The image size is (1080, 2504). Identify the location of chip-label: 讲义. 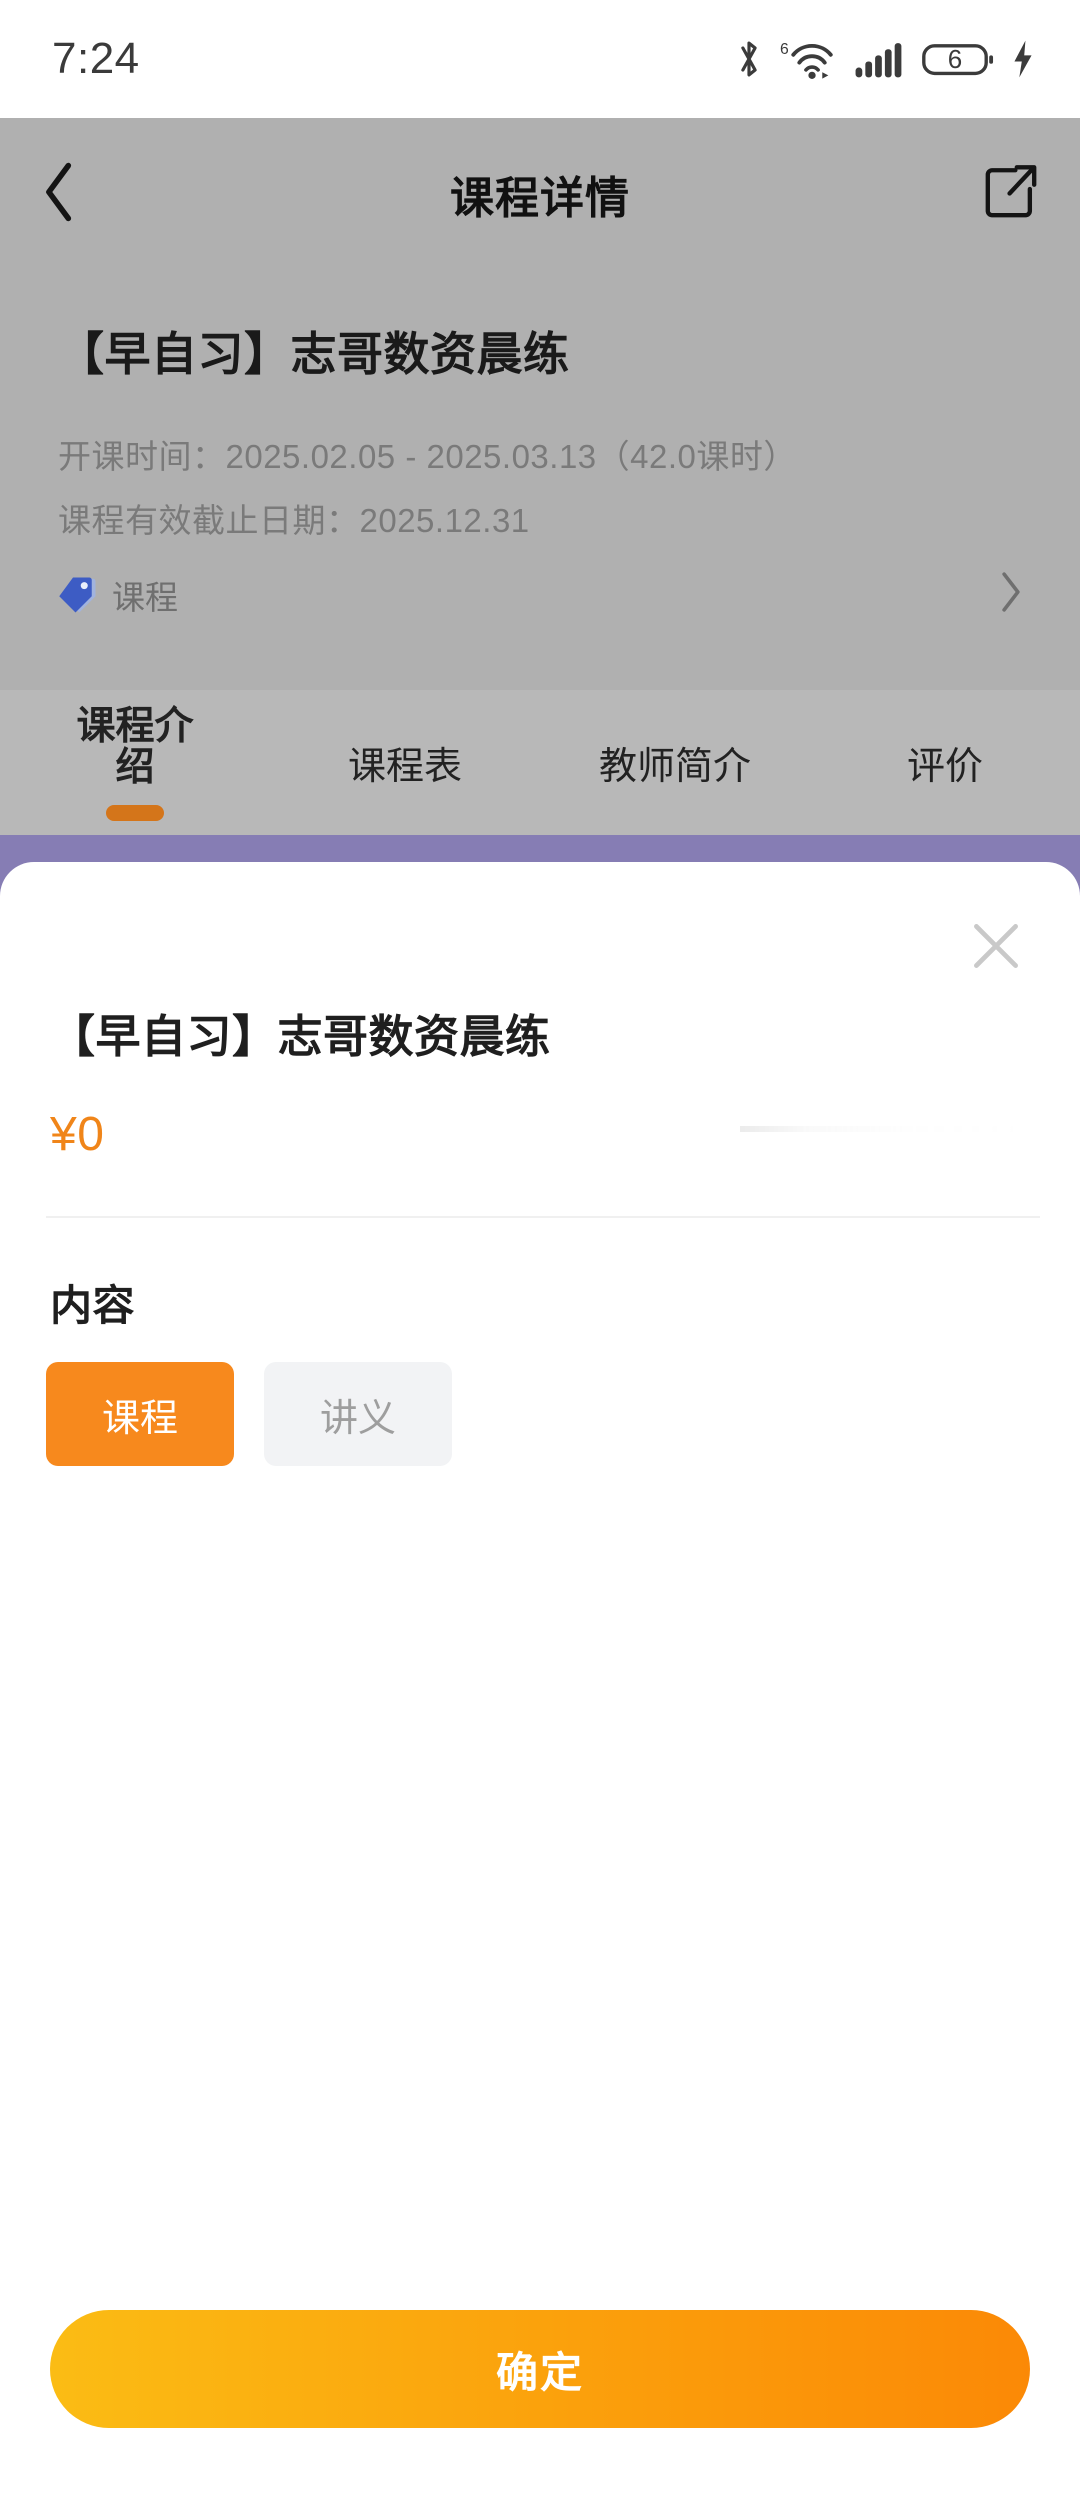
(357, 1418).